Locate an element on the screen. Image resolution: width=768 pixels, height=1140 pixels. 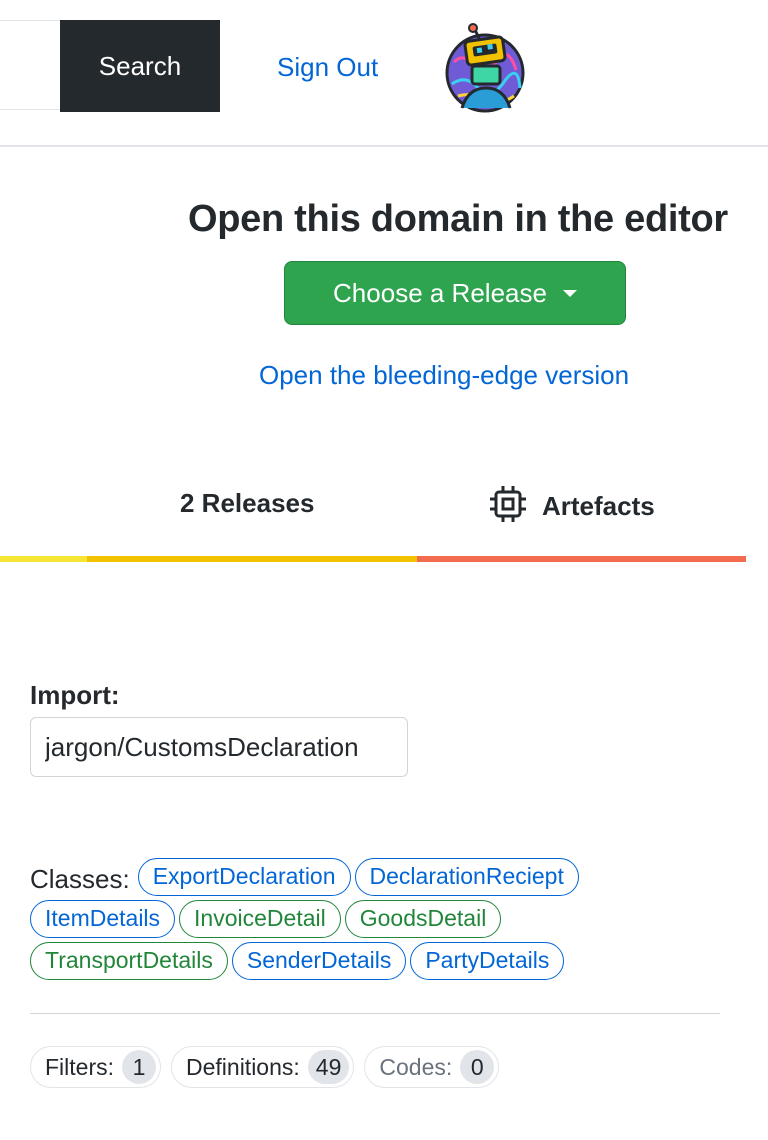
tab-underline-releases is located at coordinates (252, 559).